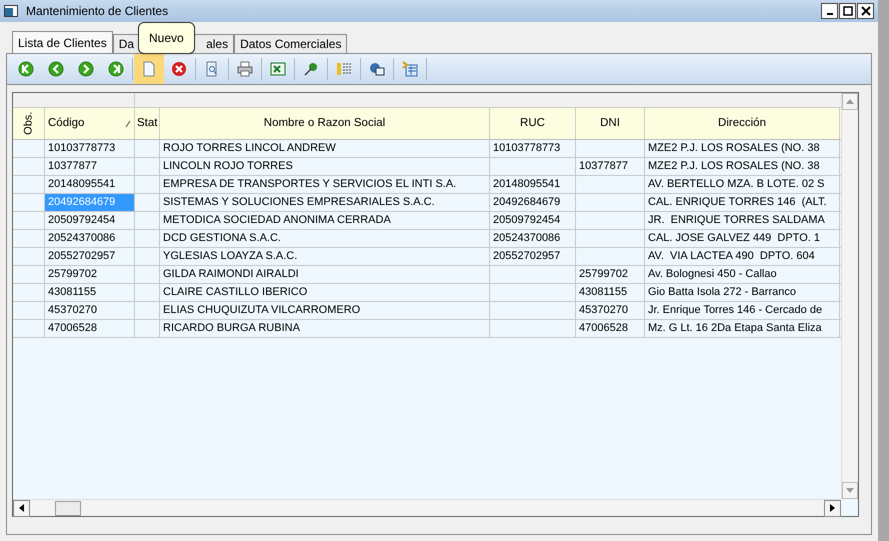  I want to click on table-cell: GILDA RAIMONDI AIRALDI, so click(325, 274).